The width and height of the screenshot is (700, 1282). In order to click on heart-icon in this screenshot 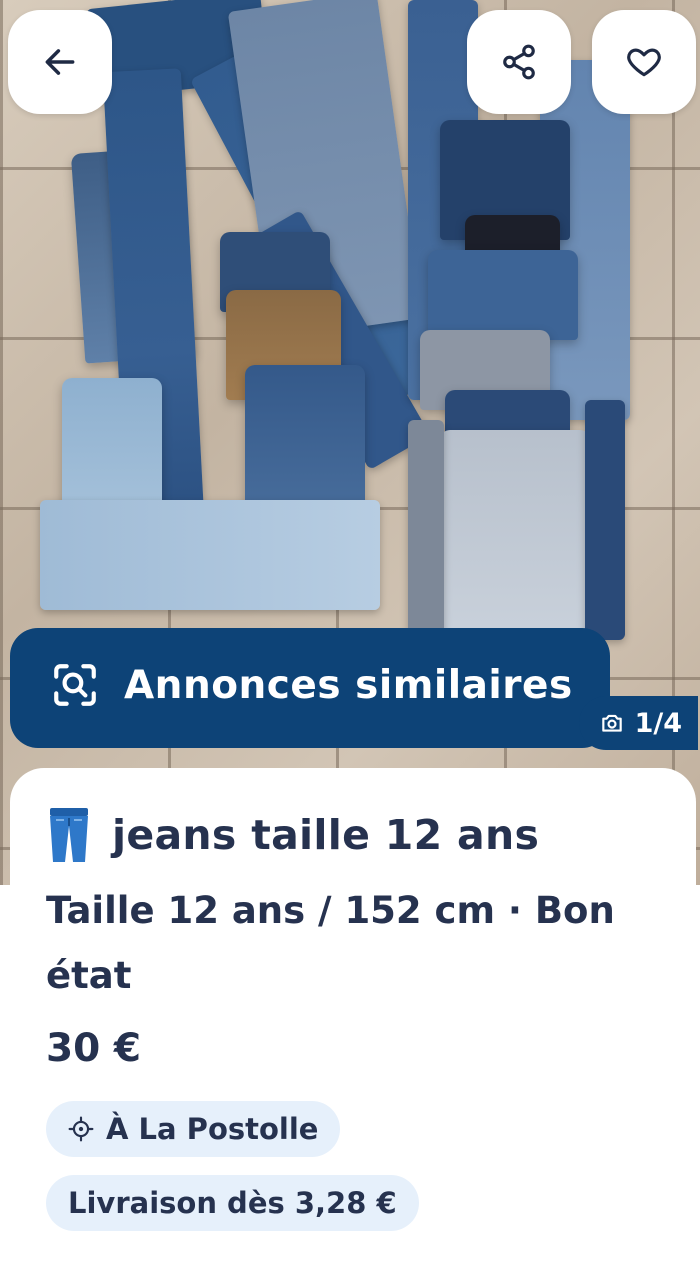, I will do `click(644, 62)`.